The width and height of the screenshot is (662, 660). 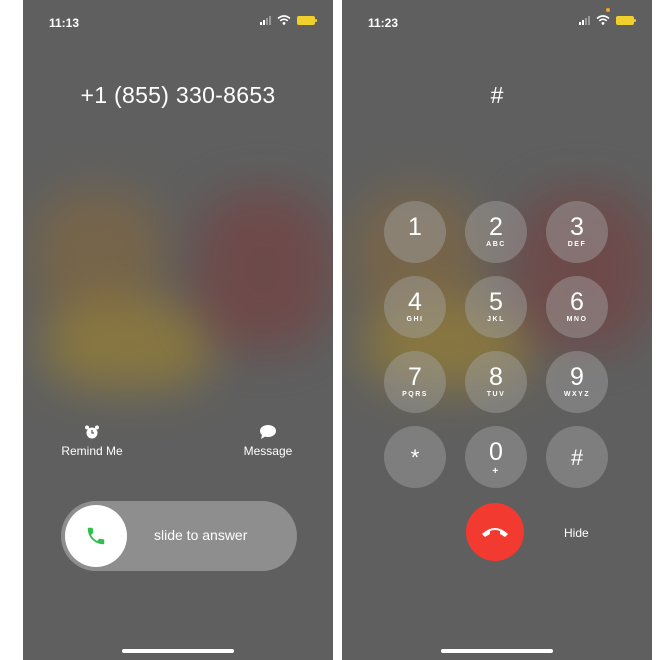 What do you see at coordinates (383, 23) in the screenshot?
I see `status-time: 11:23` at bounding box center [383, 23].